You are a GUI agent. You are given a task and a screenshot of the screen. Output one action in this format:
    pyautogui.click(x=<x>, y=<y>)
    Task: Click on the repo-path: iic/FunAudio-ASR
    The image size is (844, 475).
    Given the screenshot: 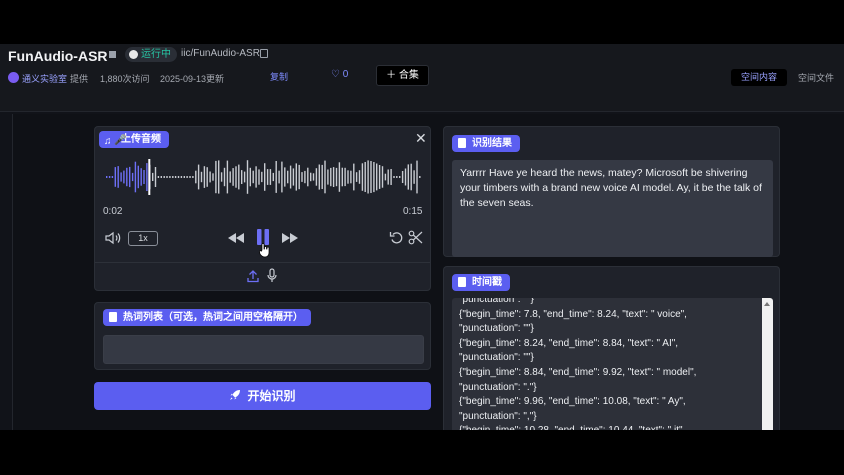 What is the action you would take?
    pyautogui.click(x=220, y=53)
    